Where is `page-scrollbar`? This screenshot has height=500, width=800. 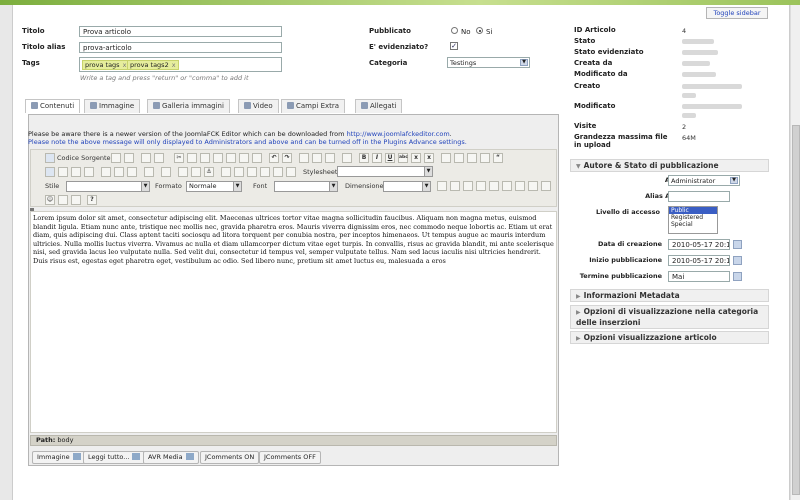 page-scrollbar is located at coordinates (795, 252).